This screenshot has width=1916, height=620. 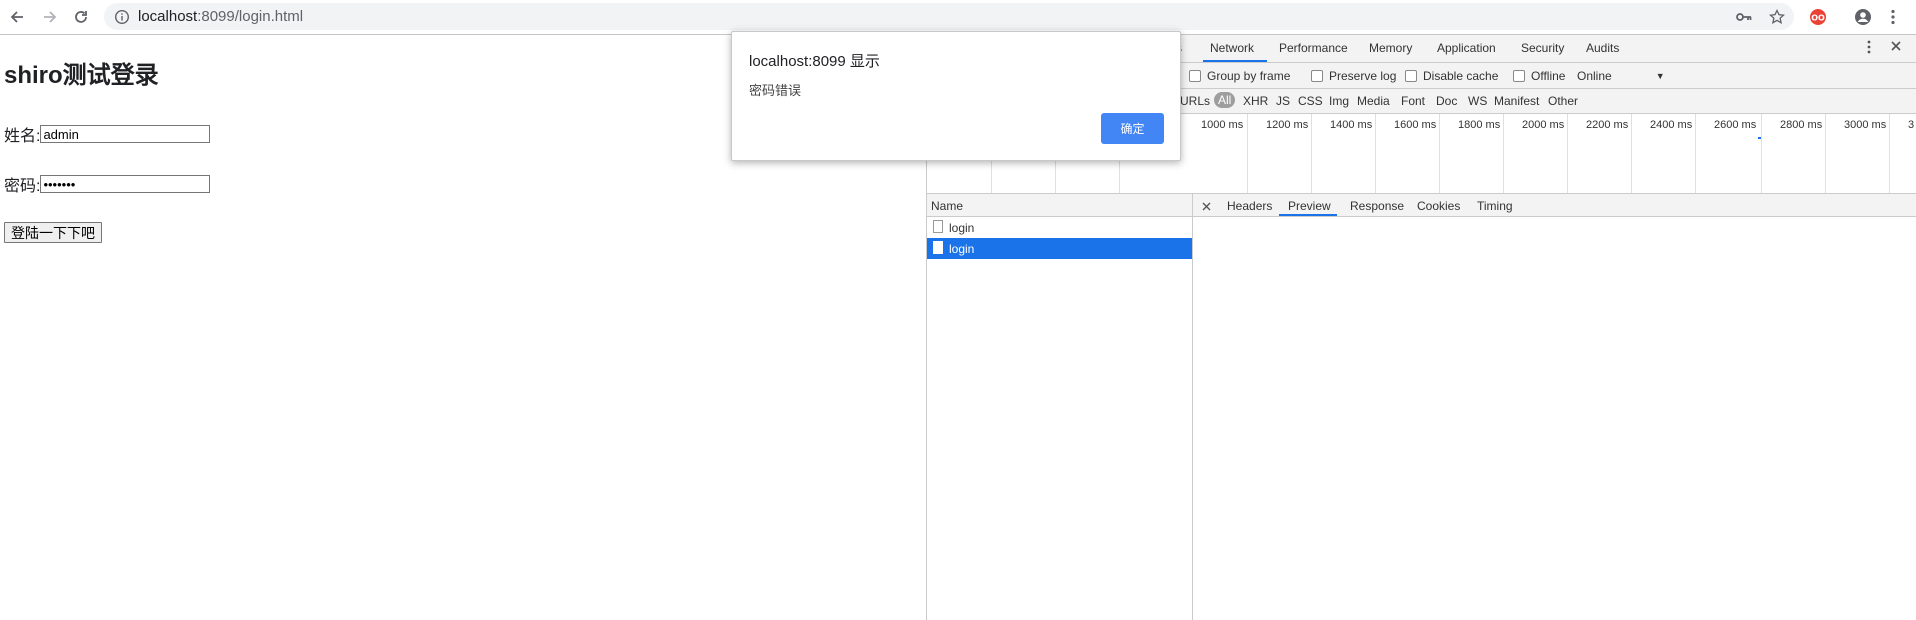 I want to click on preserve-log-label: Preserve log, so click(x=1363, y=76).